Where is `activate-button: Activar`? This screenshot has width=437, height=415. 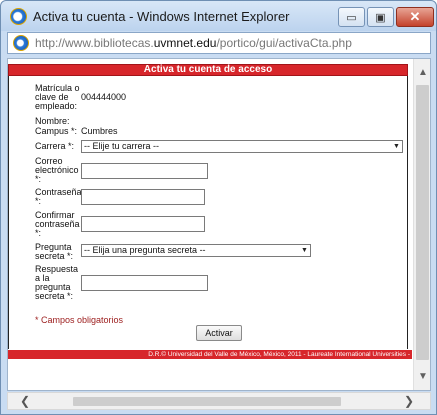
activate-button: Activar is located at coordinates (219, 333).